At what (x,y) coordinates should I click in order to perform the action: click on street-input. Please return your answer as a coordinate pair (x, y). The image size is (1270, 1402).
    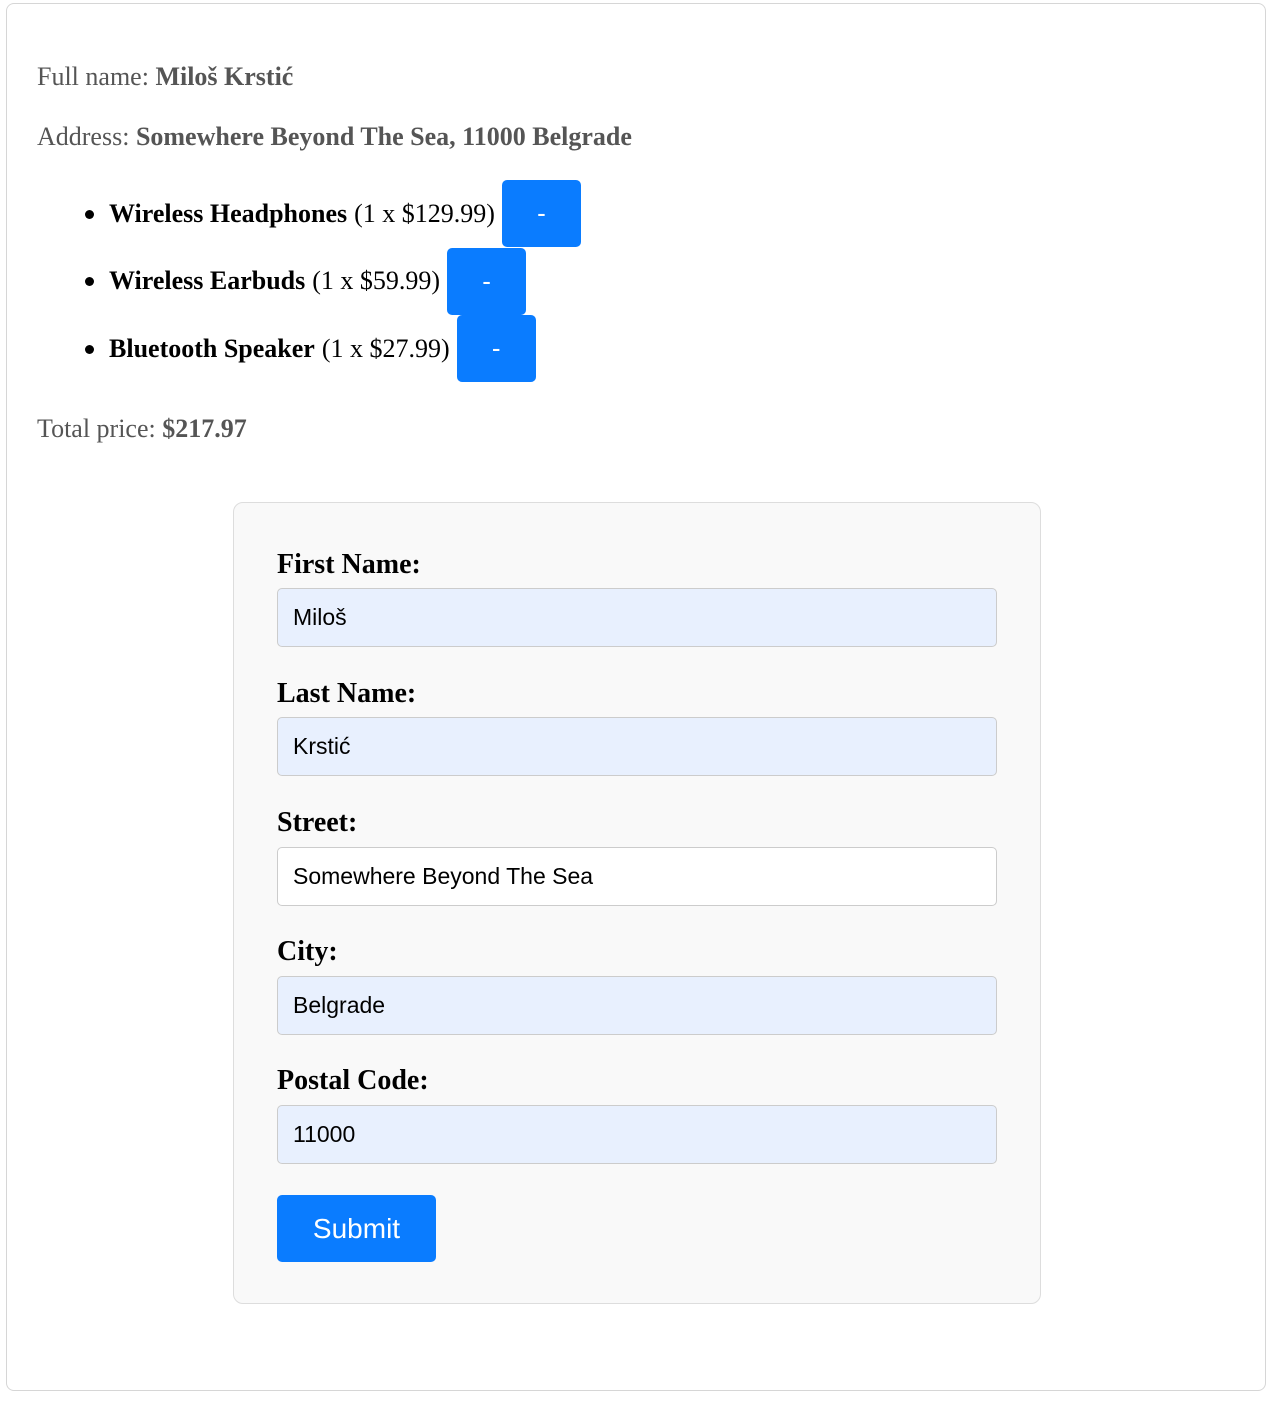
    Looking at the image, I should click on (637, 876).